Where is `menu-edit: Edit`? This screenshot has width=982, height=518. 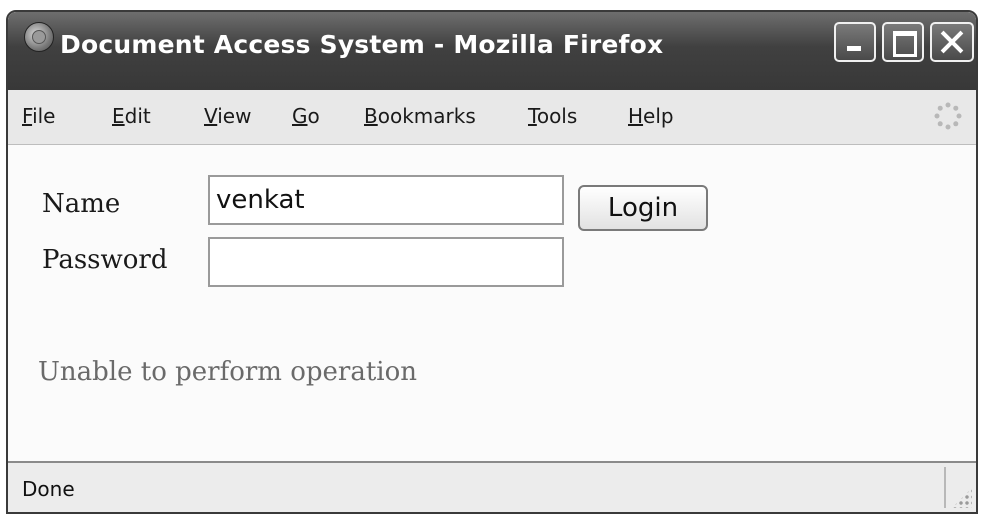
menu-edit: Edit is located at coordinates (131, 116).